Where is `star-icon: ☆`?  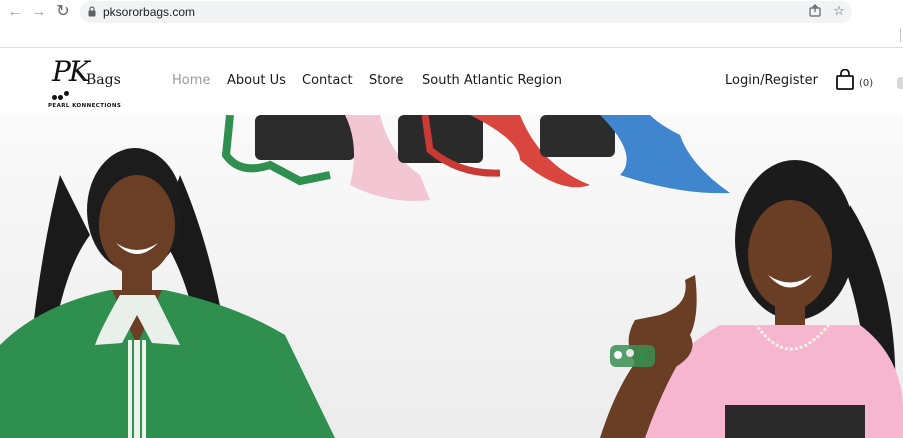 star-icon: ☆ is located at coordinates (839, 10).